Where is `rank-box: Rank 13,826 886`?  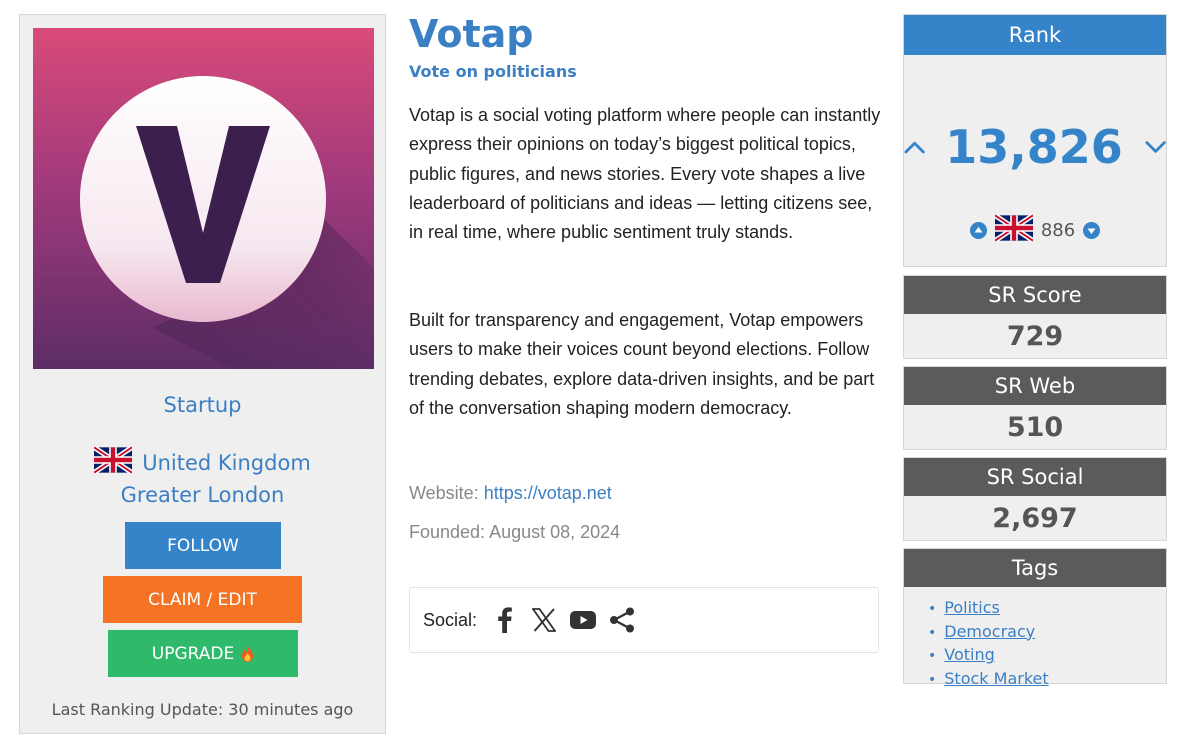 rank-box: Rank 13,826 886 is located at coordinates (1035, 140).